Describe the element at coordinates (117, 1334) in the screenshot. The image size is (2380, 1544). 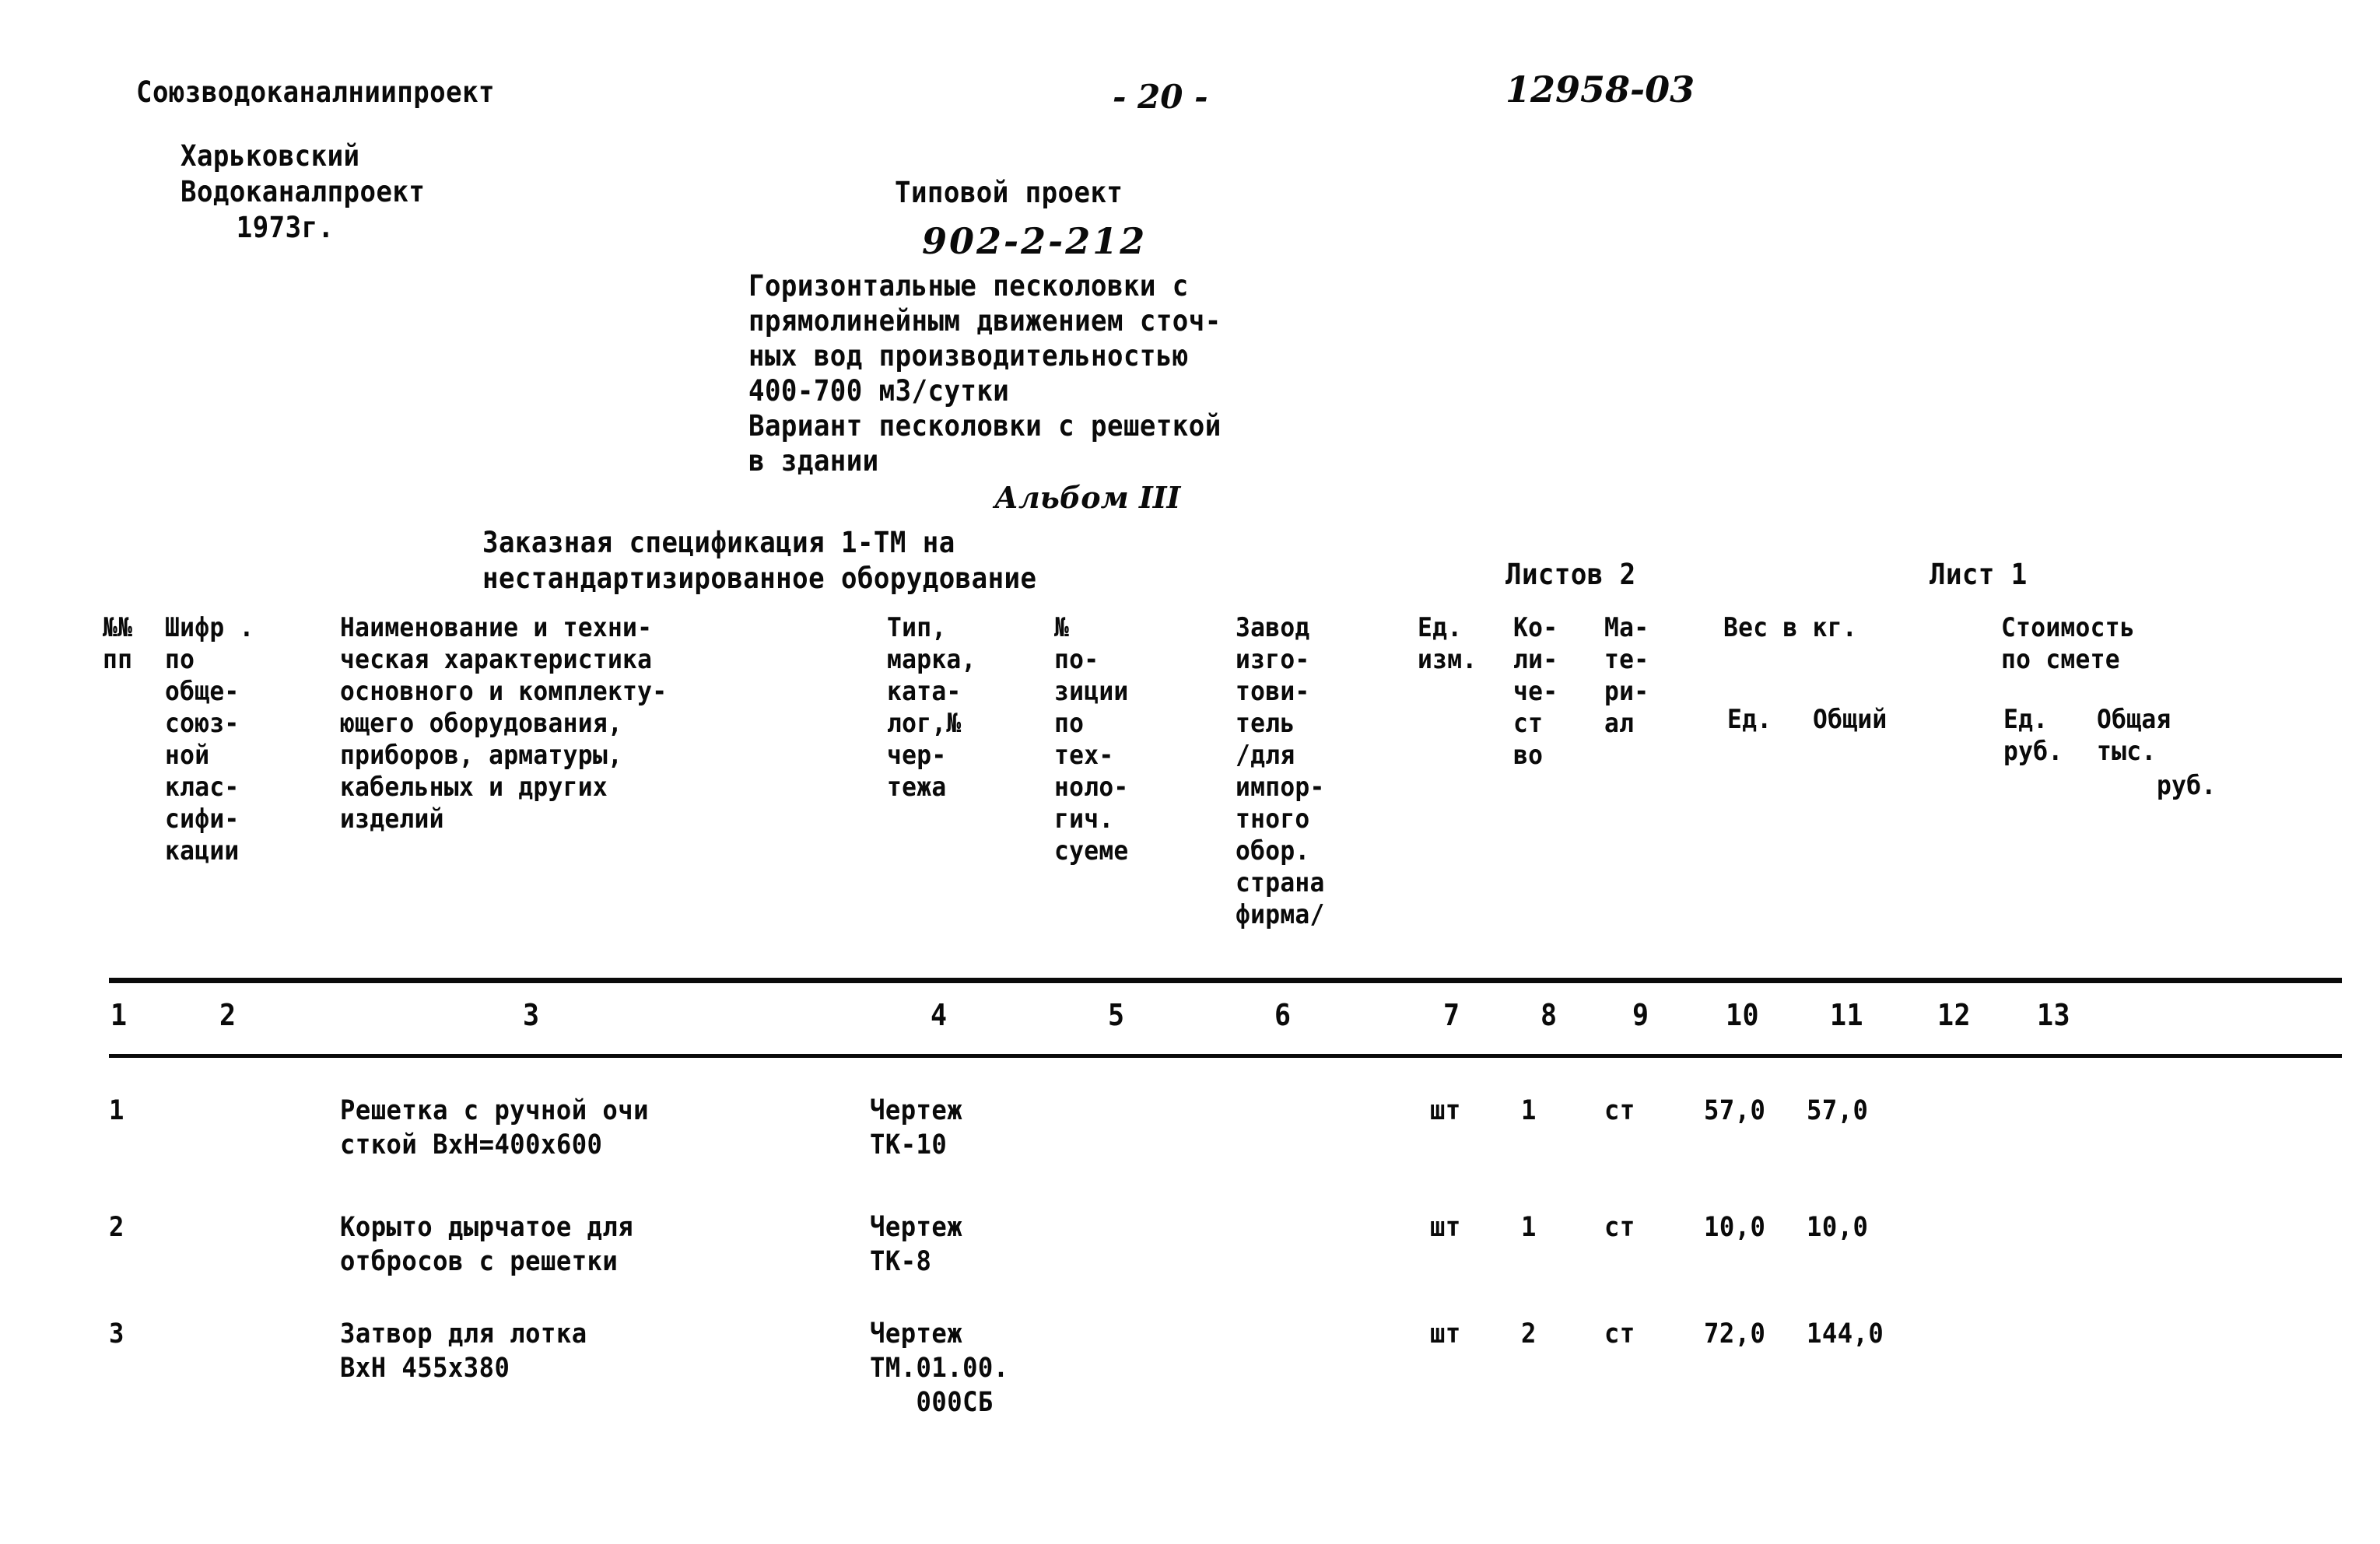
I see `table-row: 3` at that location.